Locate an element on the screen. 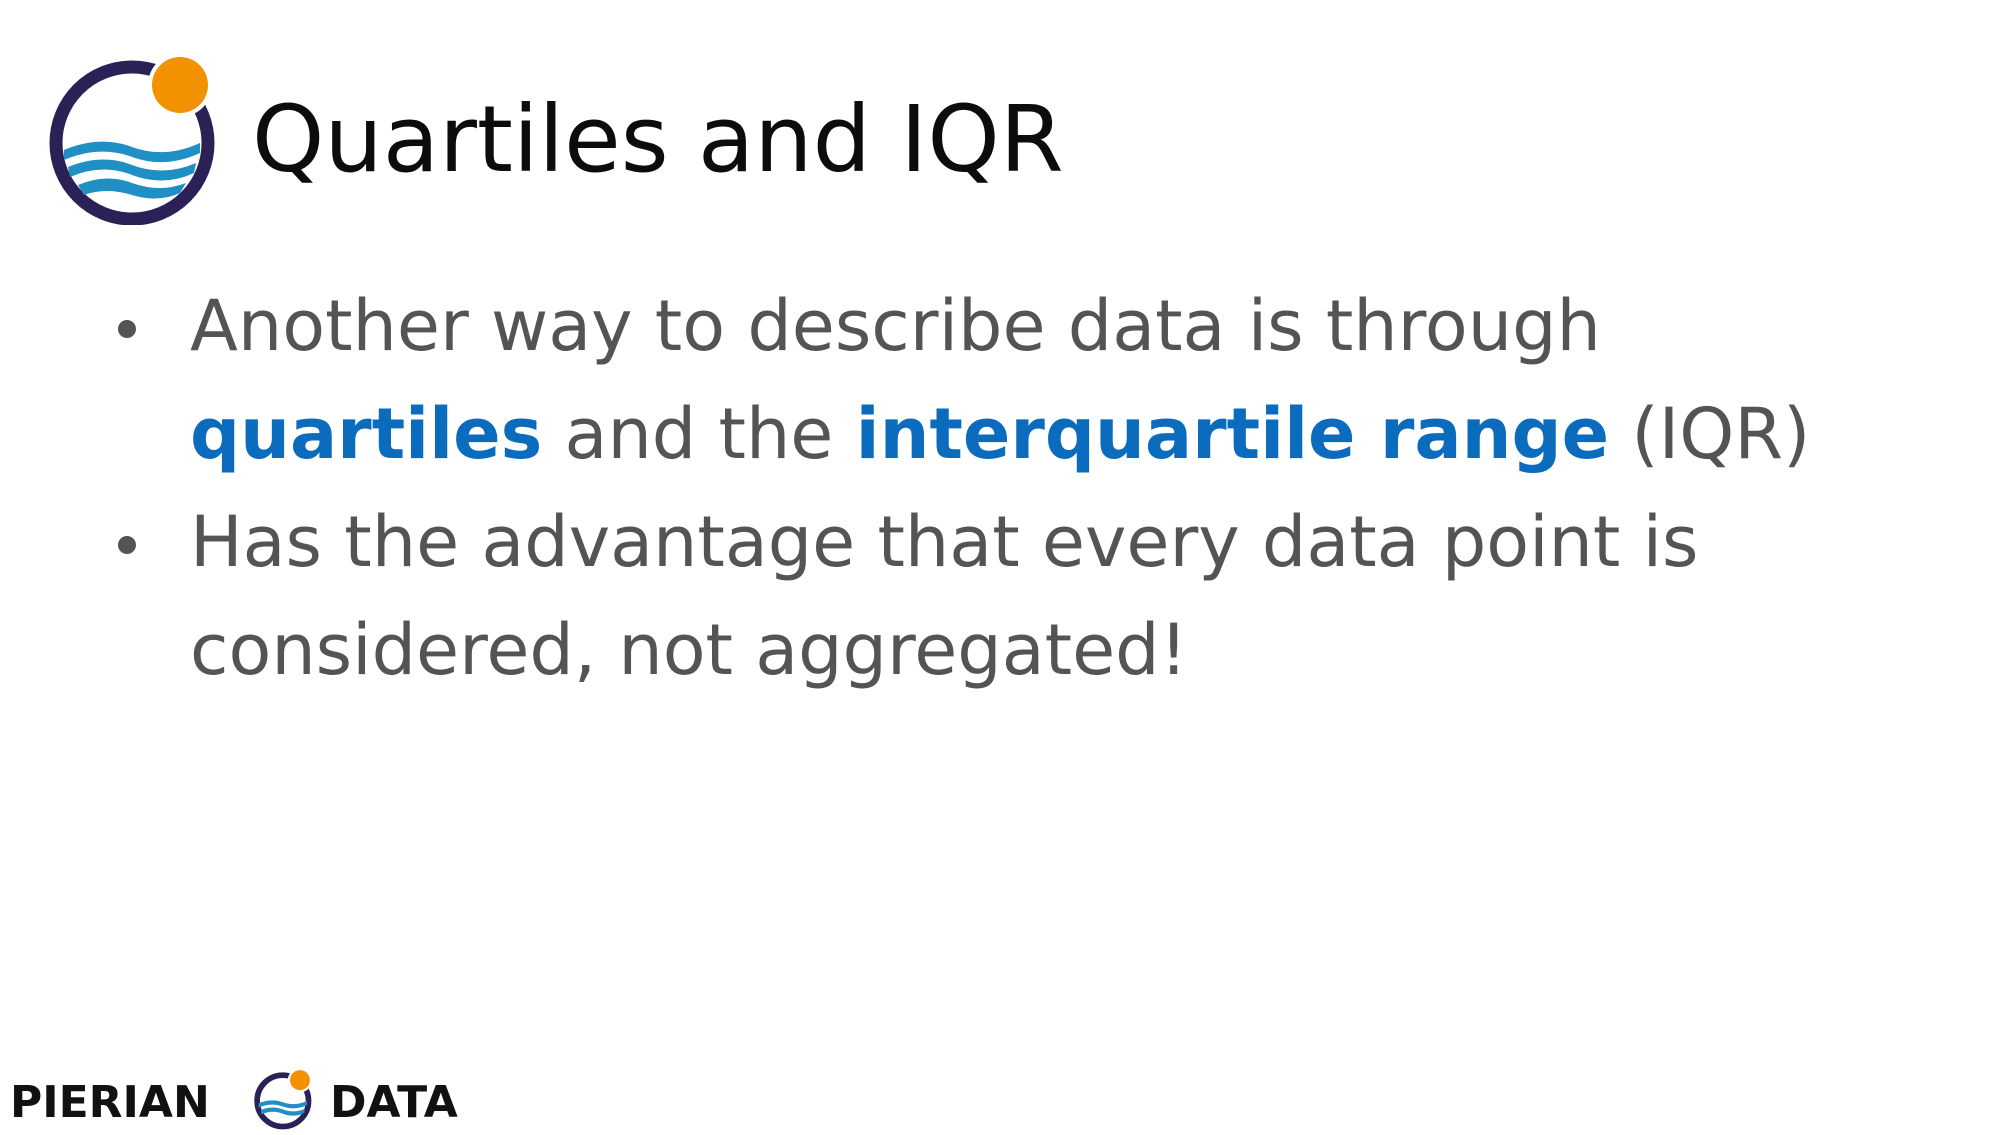 The image size is (2000, 1135). bullet-text: and the is located at coordinates (699, 434).